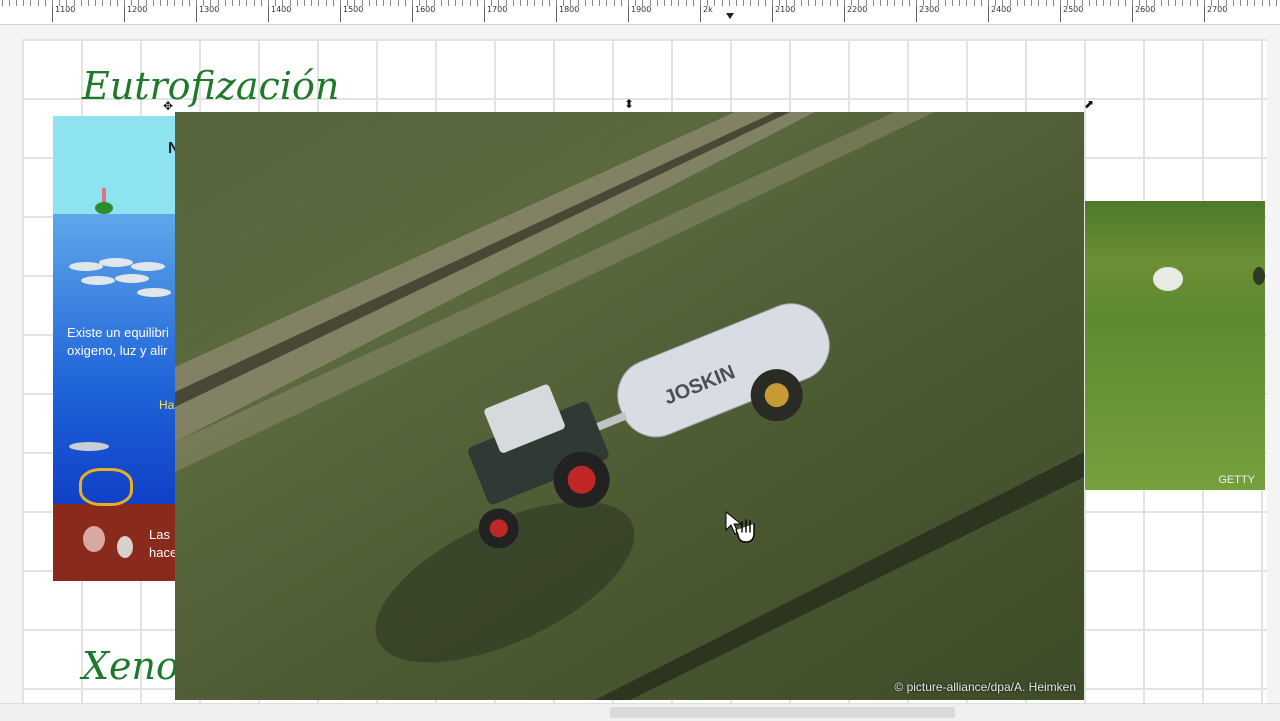 Image resolution: width=1280 pixels, height=721 pixels. Describe the element at coordinates (171, 148) in the screenshot. I see `diagram-heading-fragment: N` at that location.